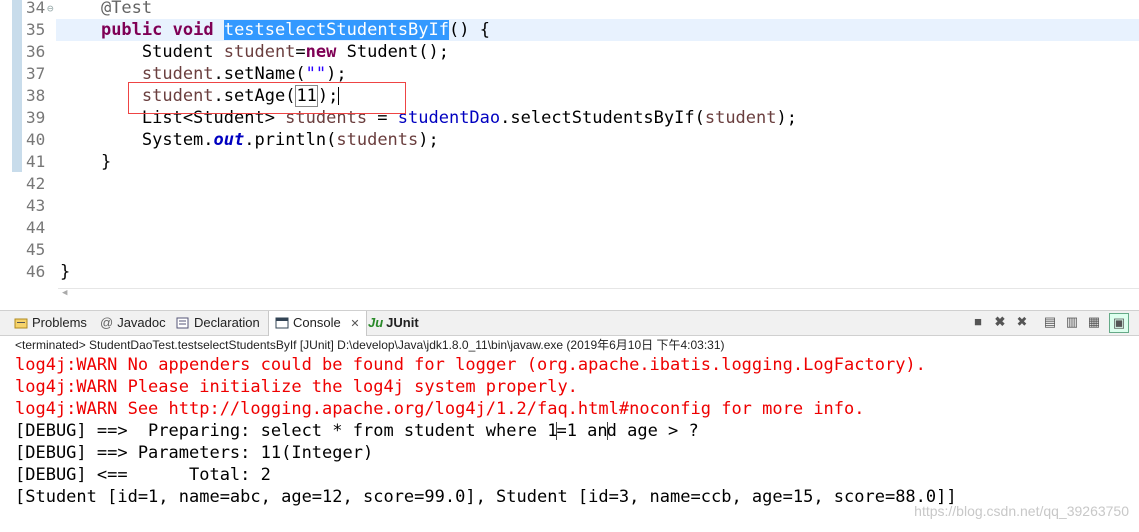  Describe the element at coordinates (59, 322) in the screenshot. I see `tab-problems-label: Problems` at that location.